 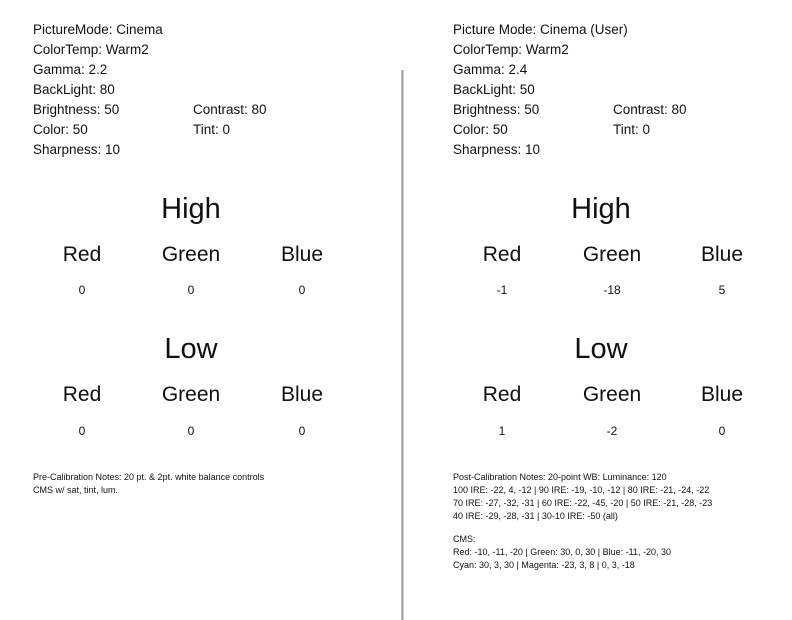 I want to click on low-green-value: -2, so click(x=612, y=431).